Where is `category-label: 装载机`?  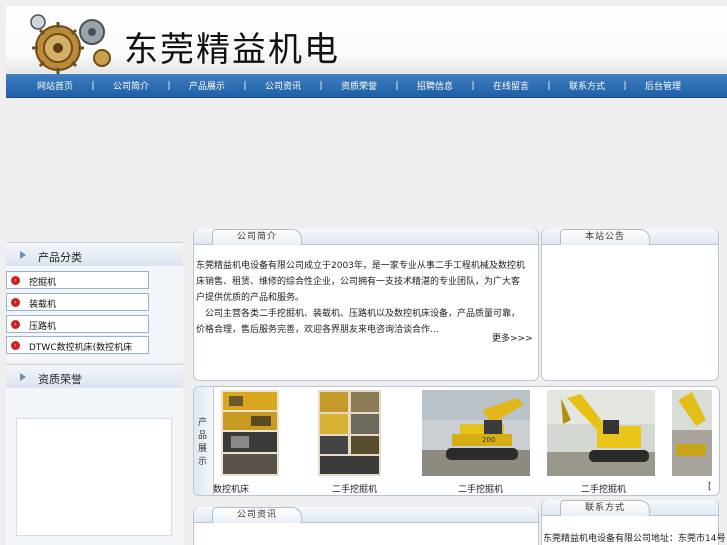 category-label: 装载机 is located at coordinates (43, 305).